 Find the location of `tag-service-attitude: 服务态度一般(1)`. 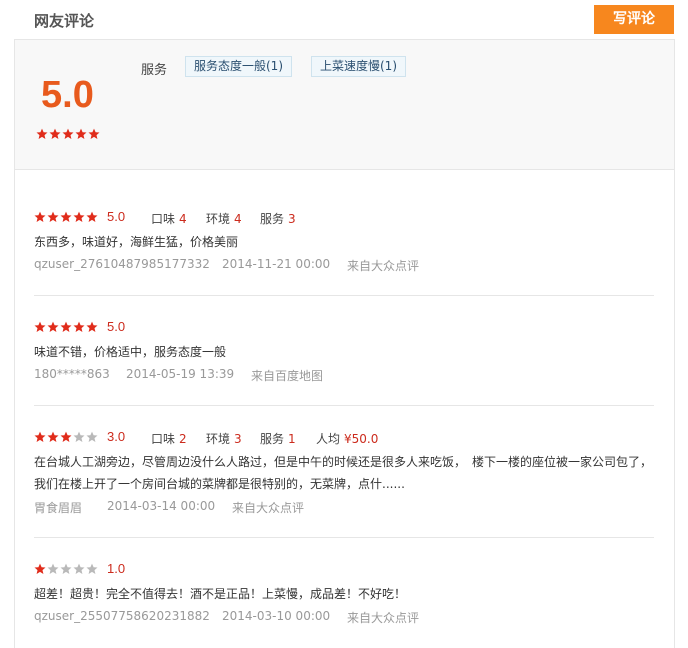

tag-service-attitude: 服务态度一般(1) is located at coordinates (238, 66).